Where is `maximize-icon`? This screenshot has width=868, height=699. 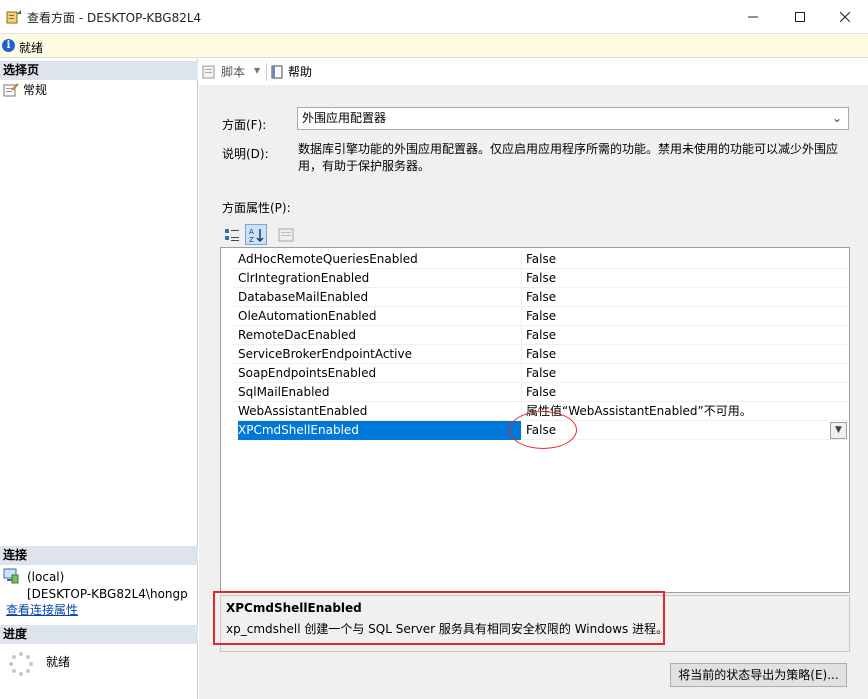
maximize-icon is located at coordinates (800, 17).